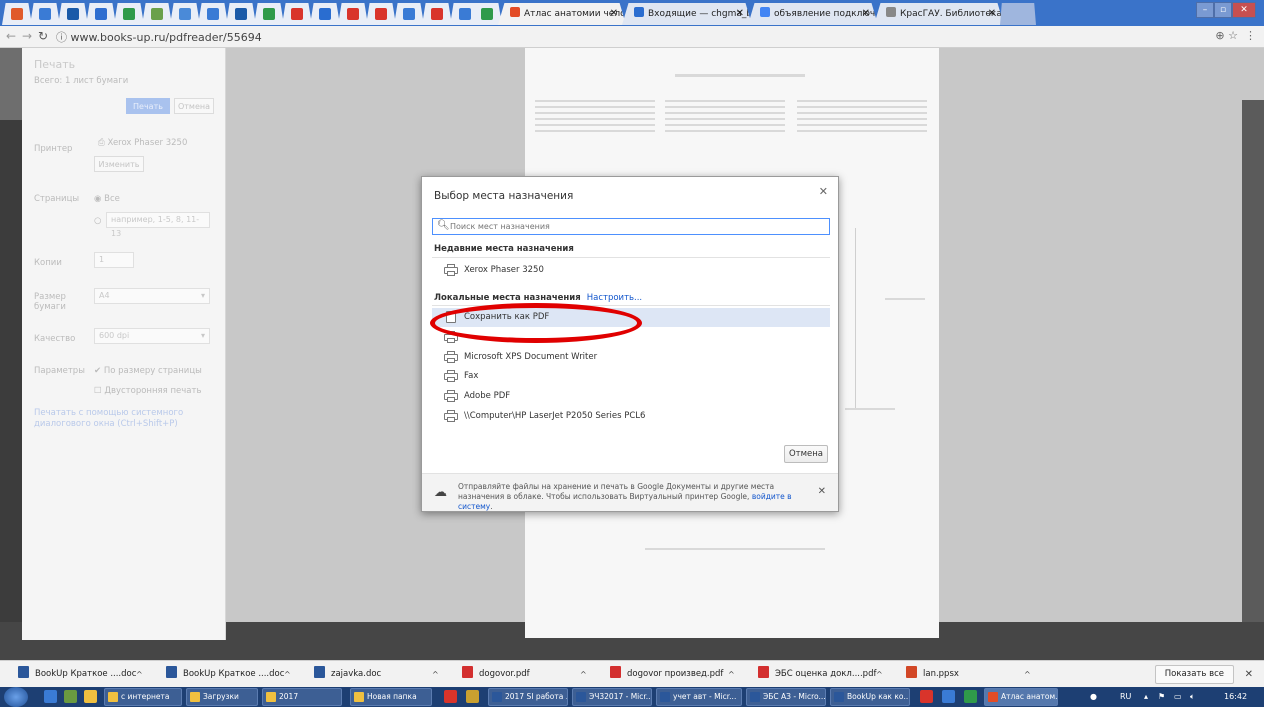  I want to click on taskbar-item: 2017, so click(302, 697).